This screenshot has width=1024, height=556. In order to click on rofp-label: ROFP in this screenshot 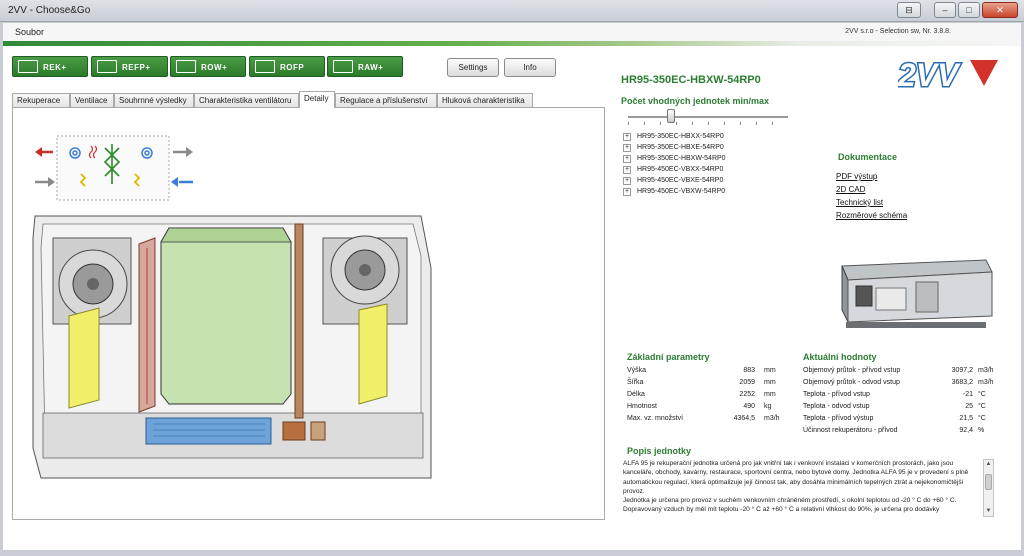, I will do `click(292, 67)`.